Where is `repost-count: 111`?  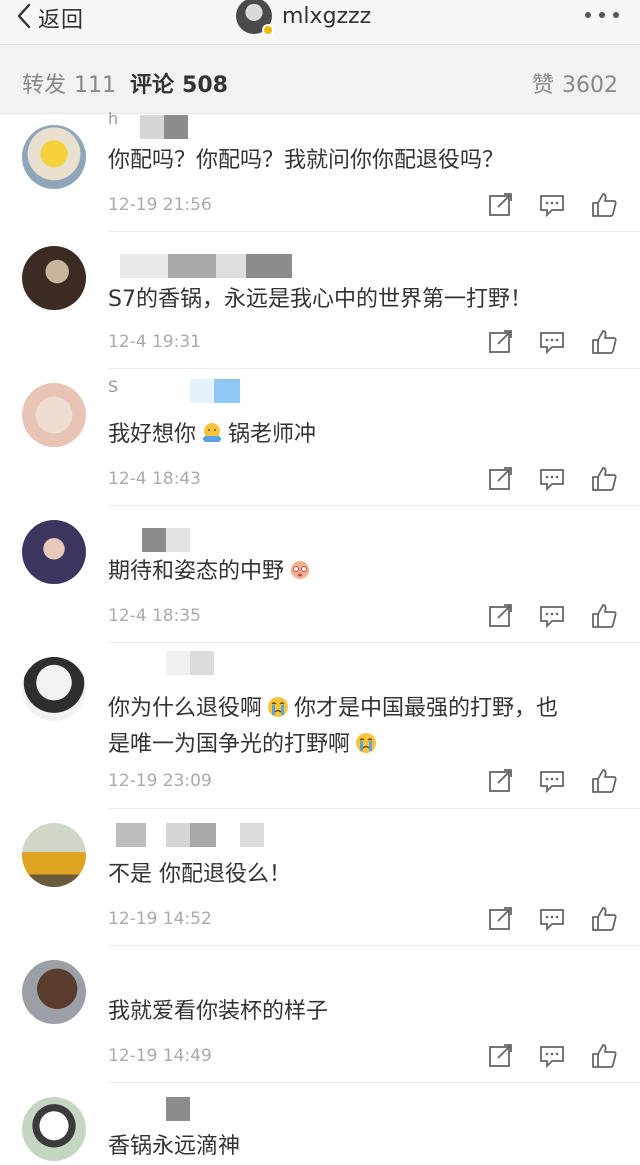
repost-count: 111 is located at coordinates (95, 85).